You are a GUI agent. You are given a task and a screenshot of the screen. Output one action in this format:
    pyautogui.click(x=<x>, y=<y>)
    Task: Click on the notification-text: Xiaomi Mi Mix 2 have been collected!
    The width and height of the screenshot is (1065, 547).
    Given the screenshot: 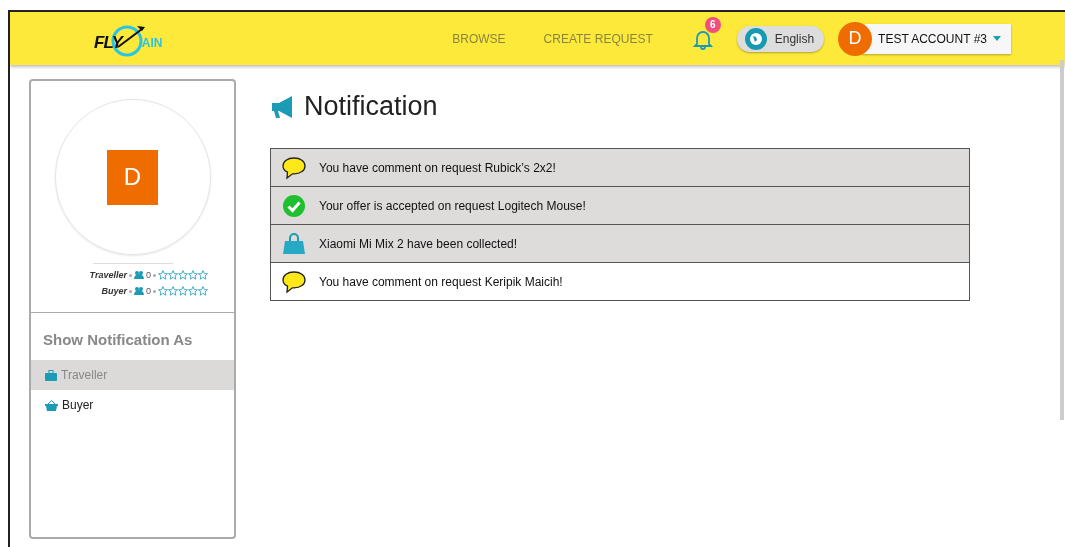 What is the action you would take?
    pyautogui.click(x=418, y=243)
    